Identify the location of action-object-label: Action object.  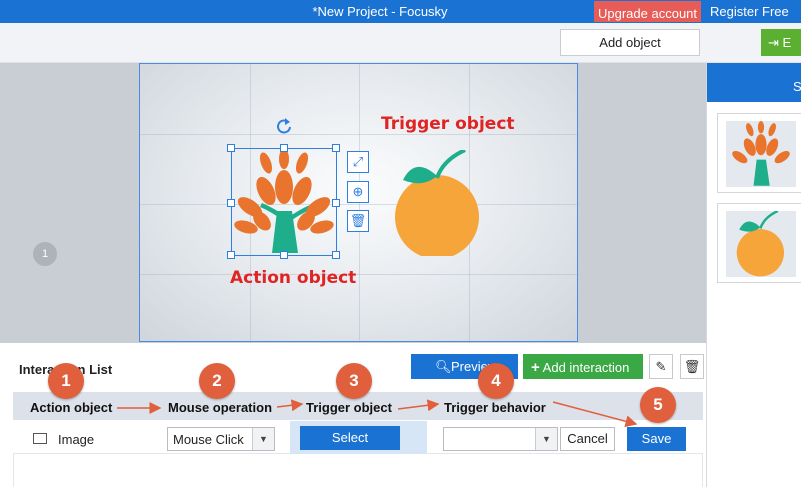
(293, 278).